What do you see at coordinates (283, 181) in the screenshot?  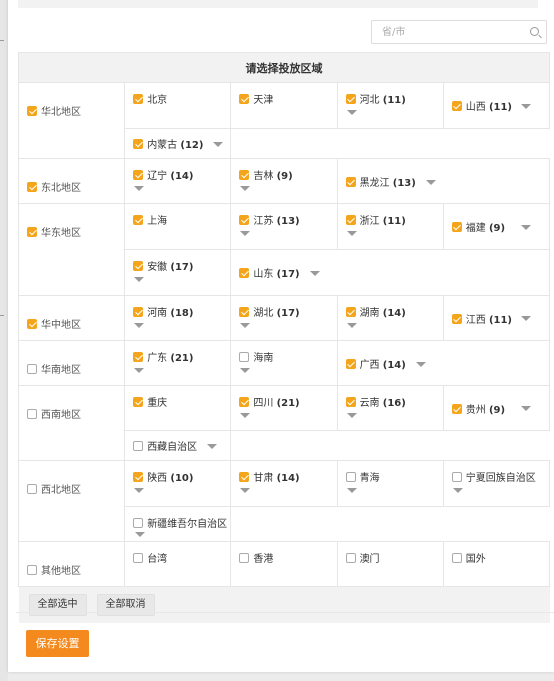 I see `province-option: 吉林 (9)` at bounding box center [283, 181].